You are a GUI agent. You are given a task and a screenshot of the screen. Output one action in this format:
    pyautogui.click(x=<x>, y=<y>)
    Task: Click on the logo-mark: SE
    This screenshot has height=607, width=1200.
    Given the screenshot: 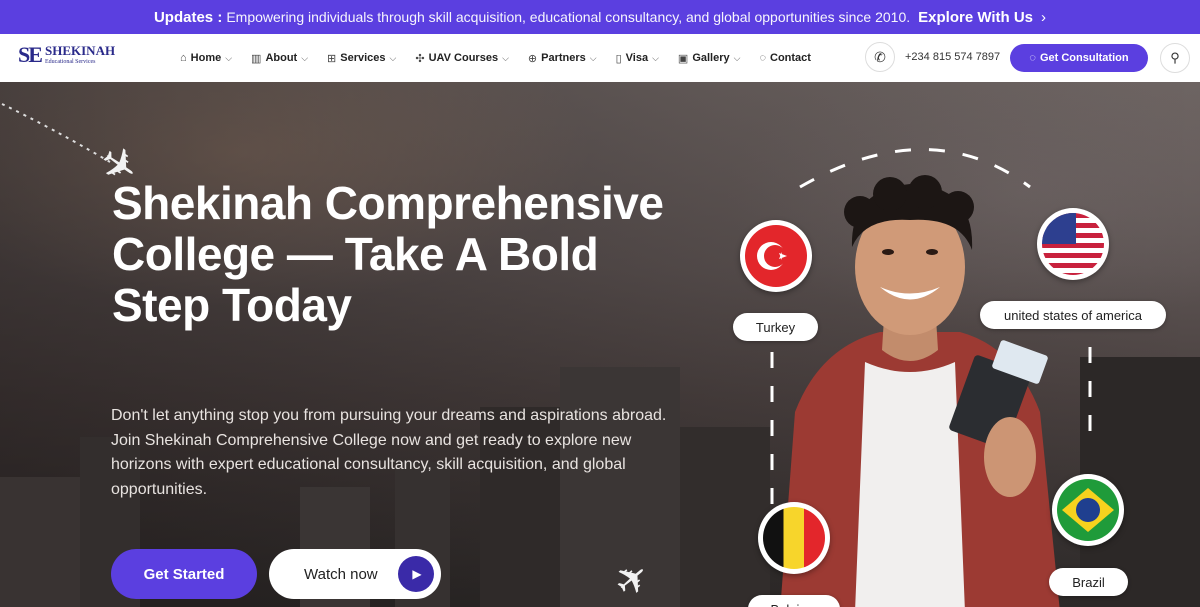 What is the action you would take?
    pyautogui.click(x=30, y=54)
    